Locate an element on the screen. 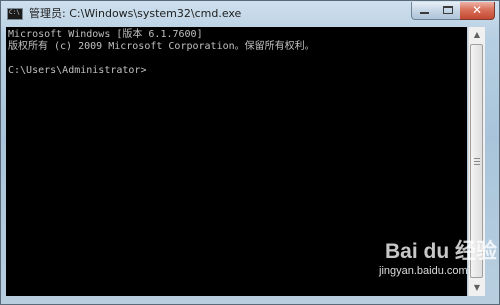  close-button: ✕ is located at coordinates (477, 11).